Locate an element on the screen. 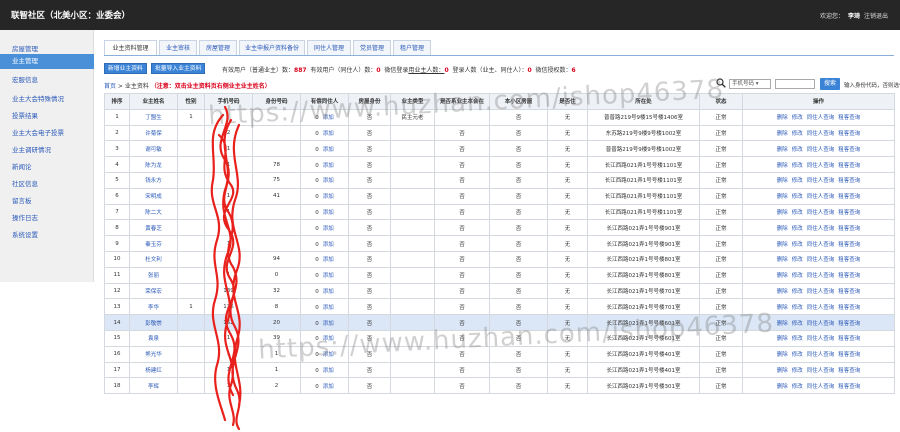 This screenshot has width=900, height=432. cell-name: 熊光华 is located at coordinates (153, 354).